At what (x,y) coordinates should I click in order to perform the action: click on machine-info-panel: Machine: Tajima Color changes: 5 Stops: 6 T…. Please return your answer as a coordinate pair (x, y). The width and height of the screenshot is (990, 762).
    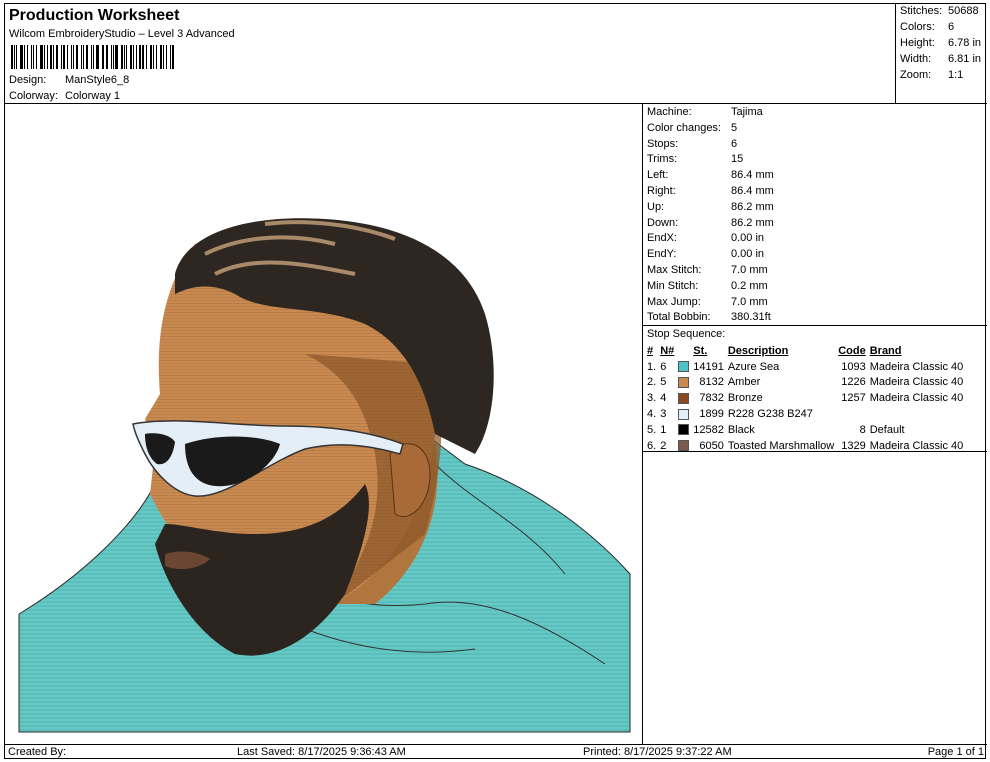
    Looking at the image, I should click on (815, 215).